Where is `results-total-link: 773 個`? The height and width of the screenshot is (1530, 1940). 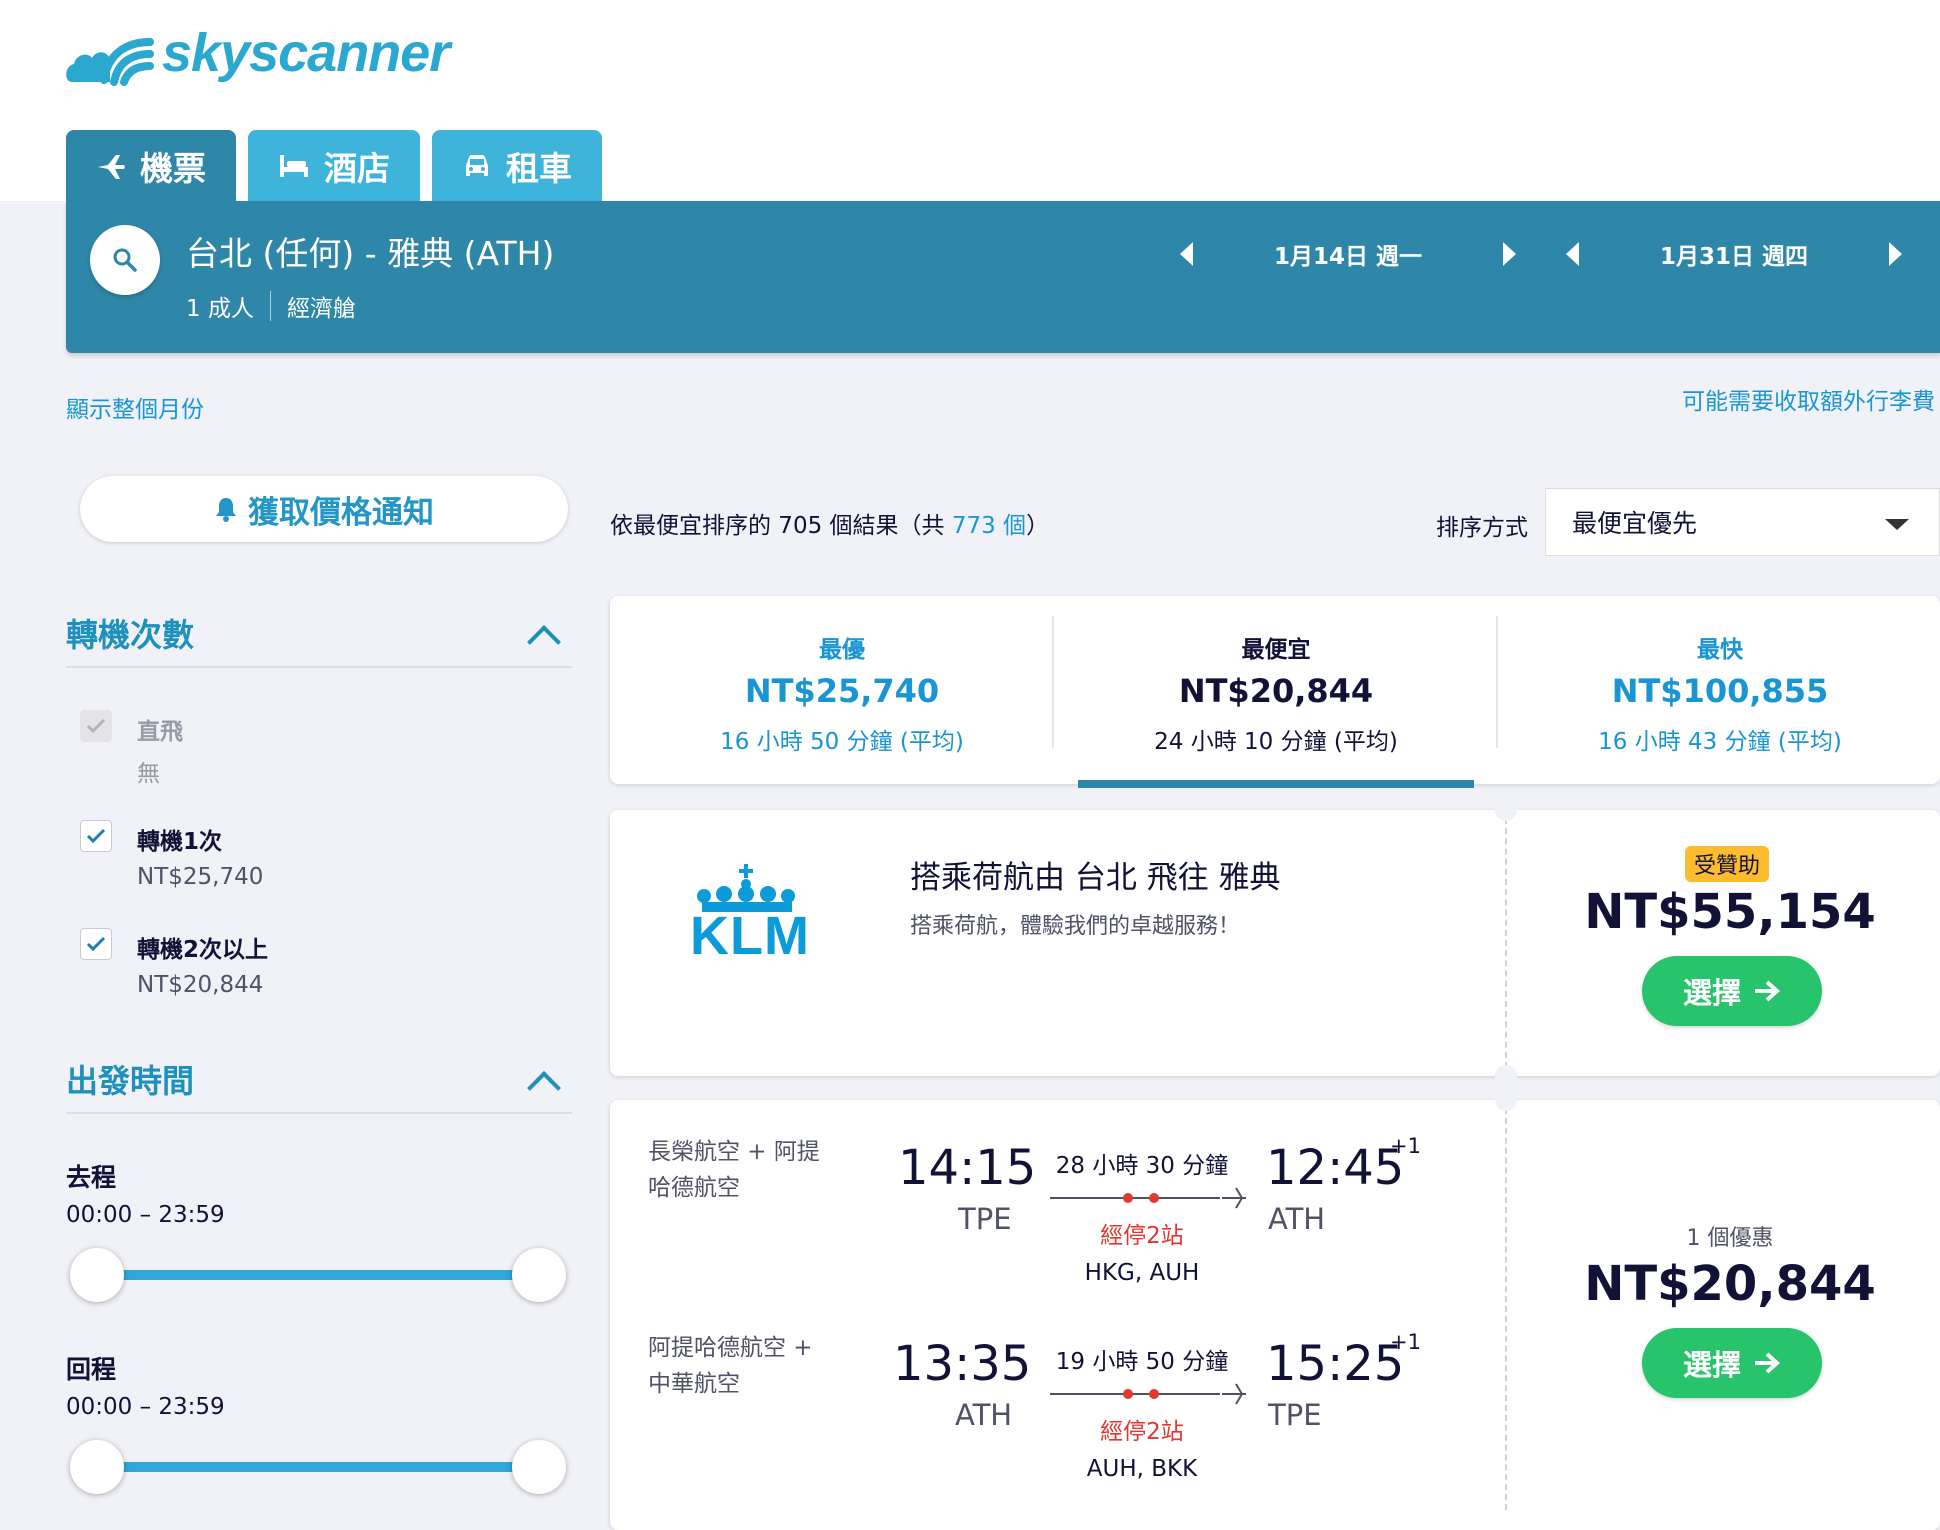 results-total-link: 773 個 is located at coordinates (989, 526).